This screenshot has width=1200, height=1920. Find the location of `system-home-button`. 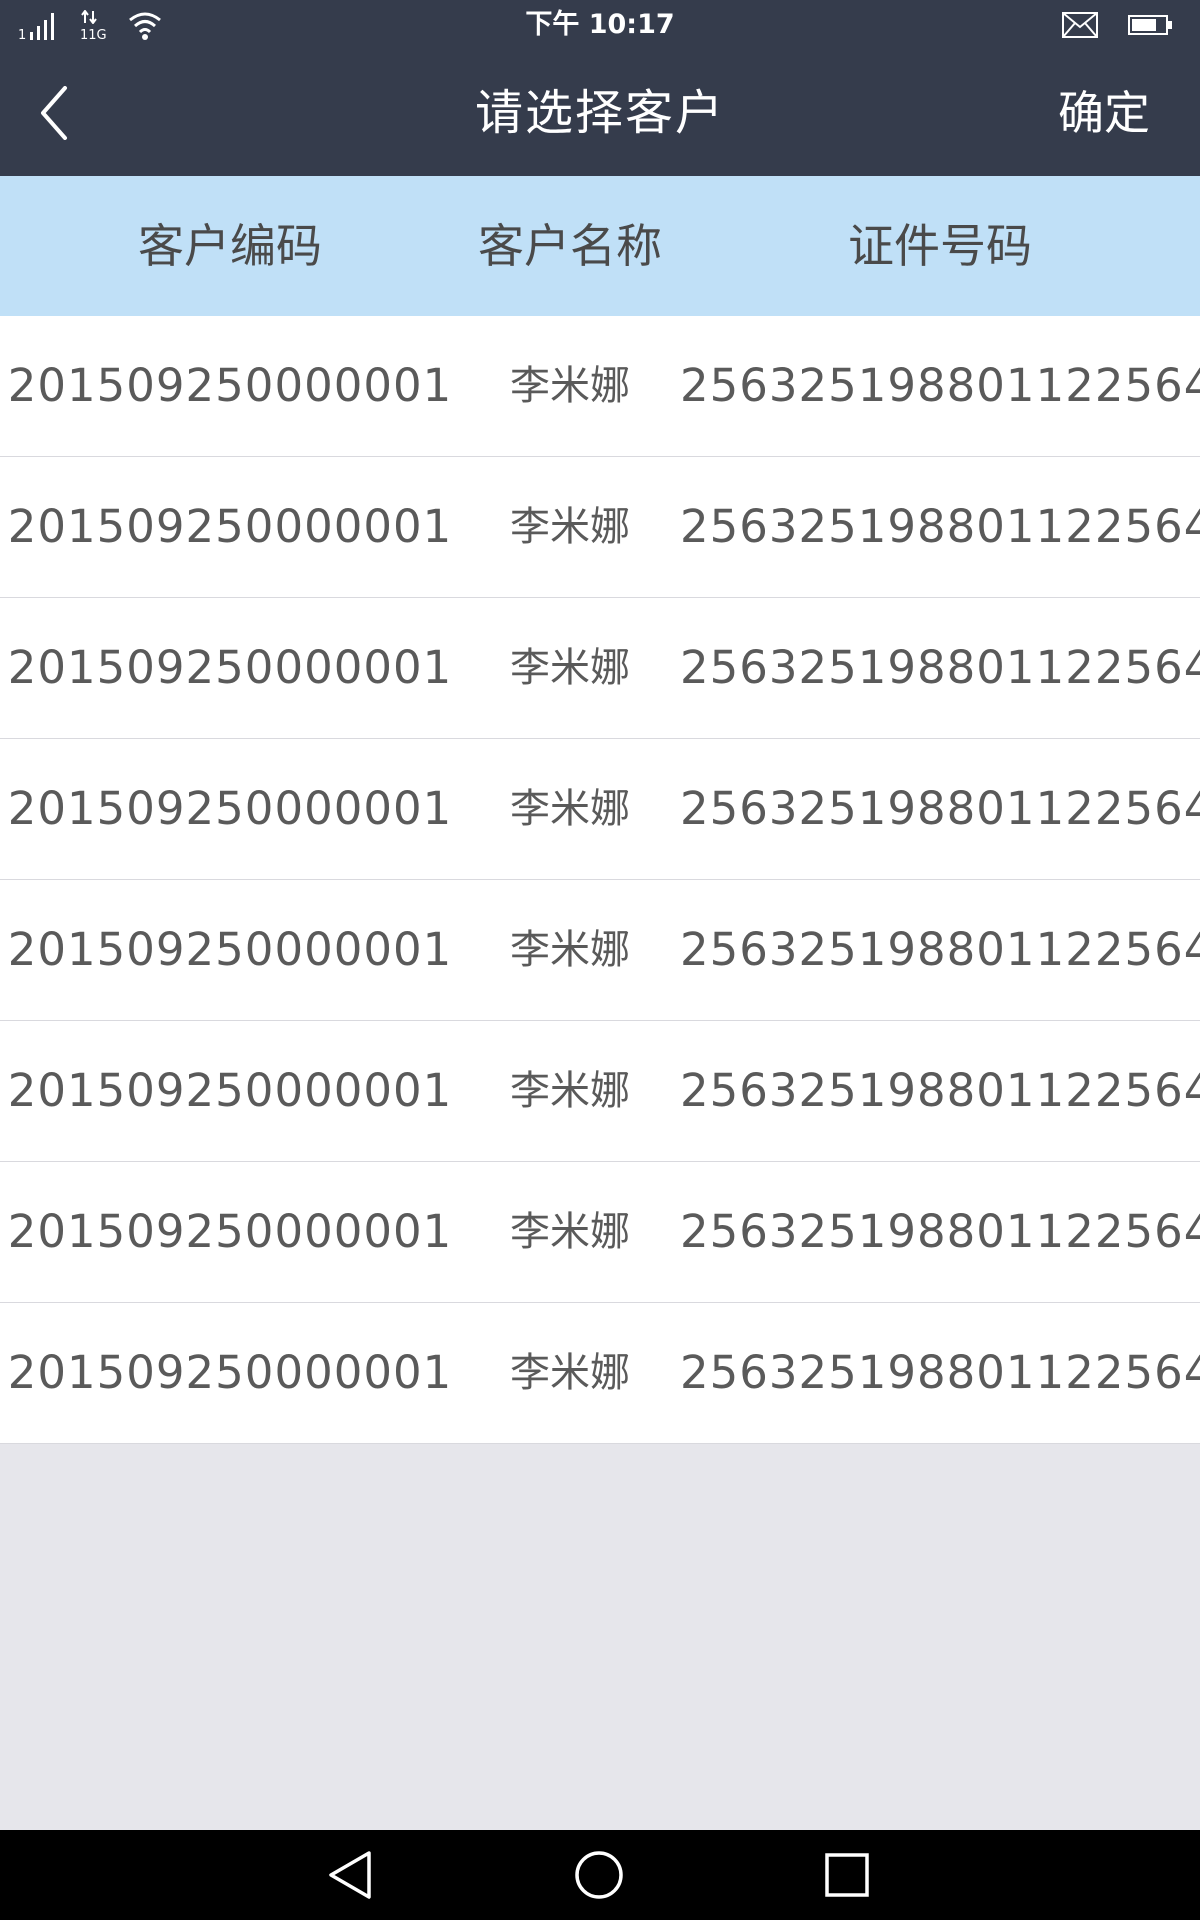

system-home-button is located at coordinates (599, 1875).